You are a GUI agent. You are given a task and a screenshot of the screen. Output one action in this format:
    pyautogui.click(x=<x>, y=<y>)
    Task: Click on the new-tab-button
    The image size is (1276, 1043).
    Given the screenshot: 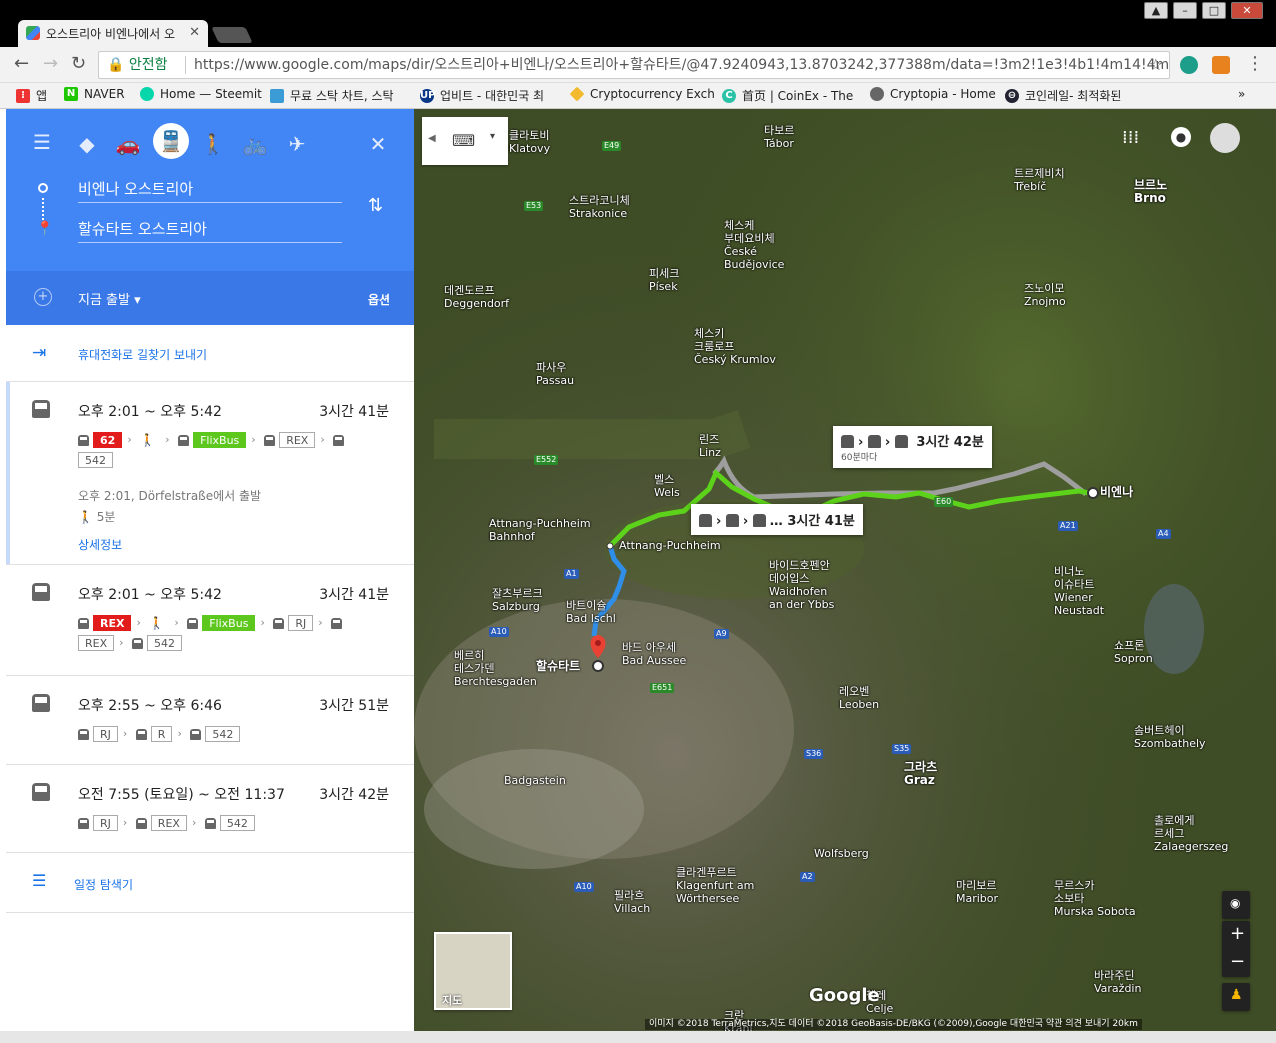 What is the action you would take?
    pyautogui.click(x=232, y=35)
    